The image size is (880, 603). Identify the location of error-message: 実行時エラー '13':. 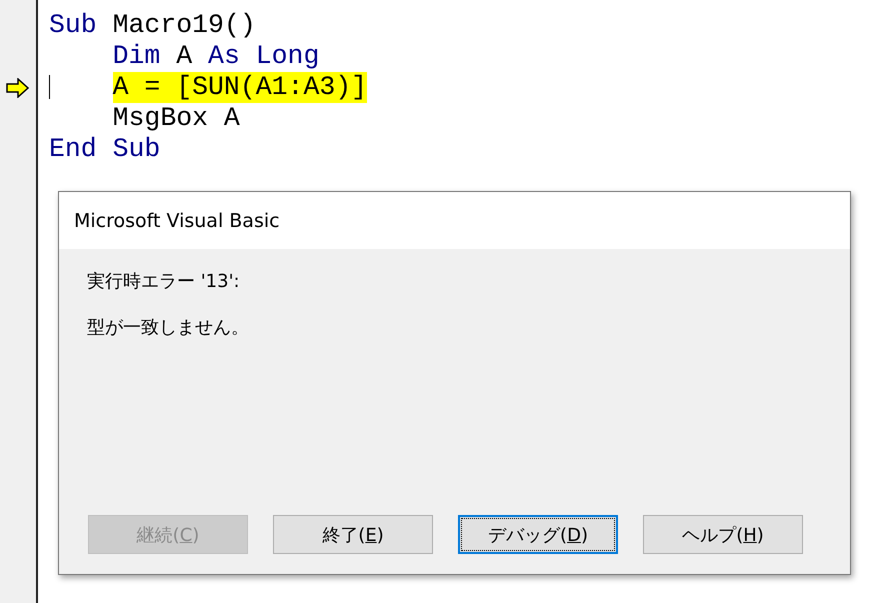
(164, 281).